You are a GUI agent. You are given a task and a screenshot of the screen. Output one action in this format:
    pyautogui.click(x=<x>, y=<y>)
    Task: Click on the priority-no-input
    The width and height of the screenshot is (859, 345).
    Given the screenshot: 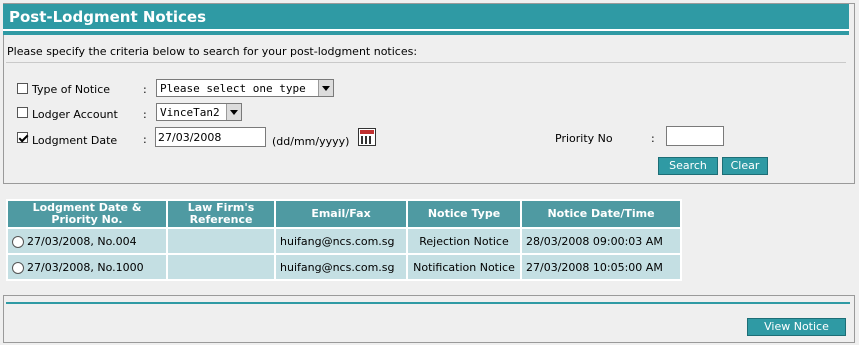 What is the action you would take?
    pyautogui.click(x=695, y=136)
    